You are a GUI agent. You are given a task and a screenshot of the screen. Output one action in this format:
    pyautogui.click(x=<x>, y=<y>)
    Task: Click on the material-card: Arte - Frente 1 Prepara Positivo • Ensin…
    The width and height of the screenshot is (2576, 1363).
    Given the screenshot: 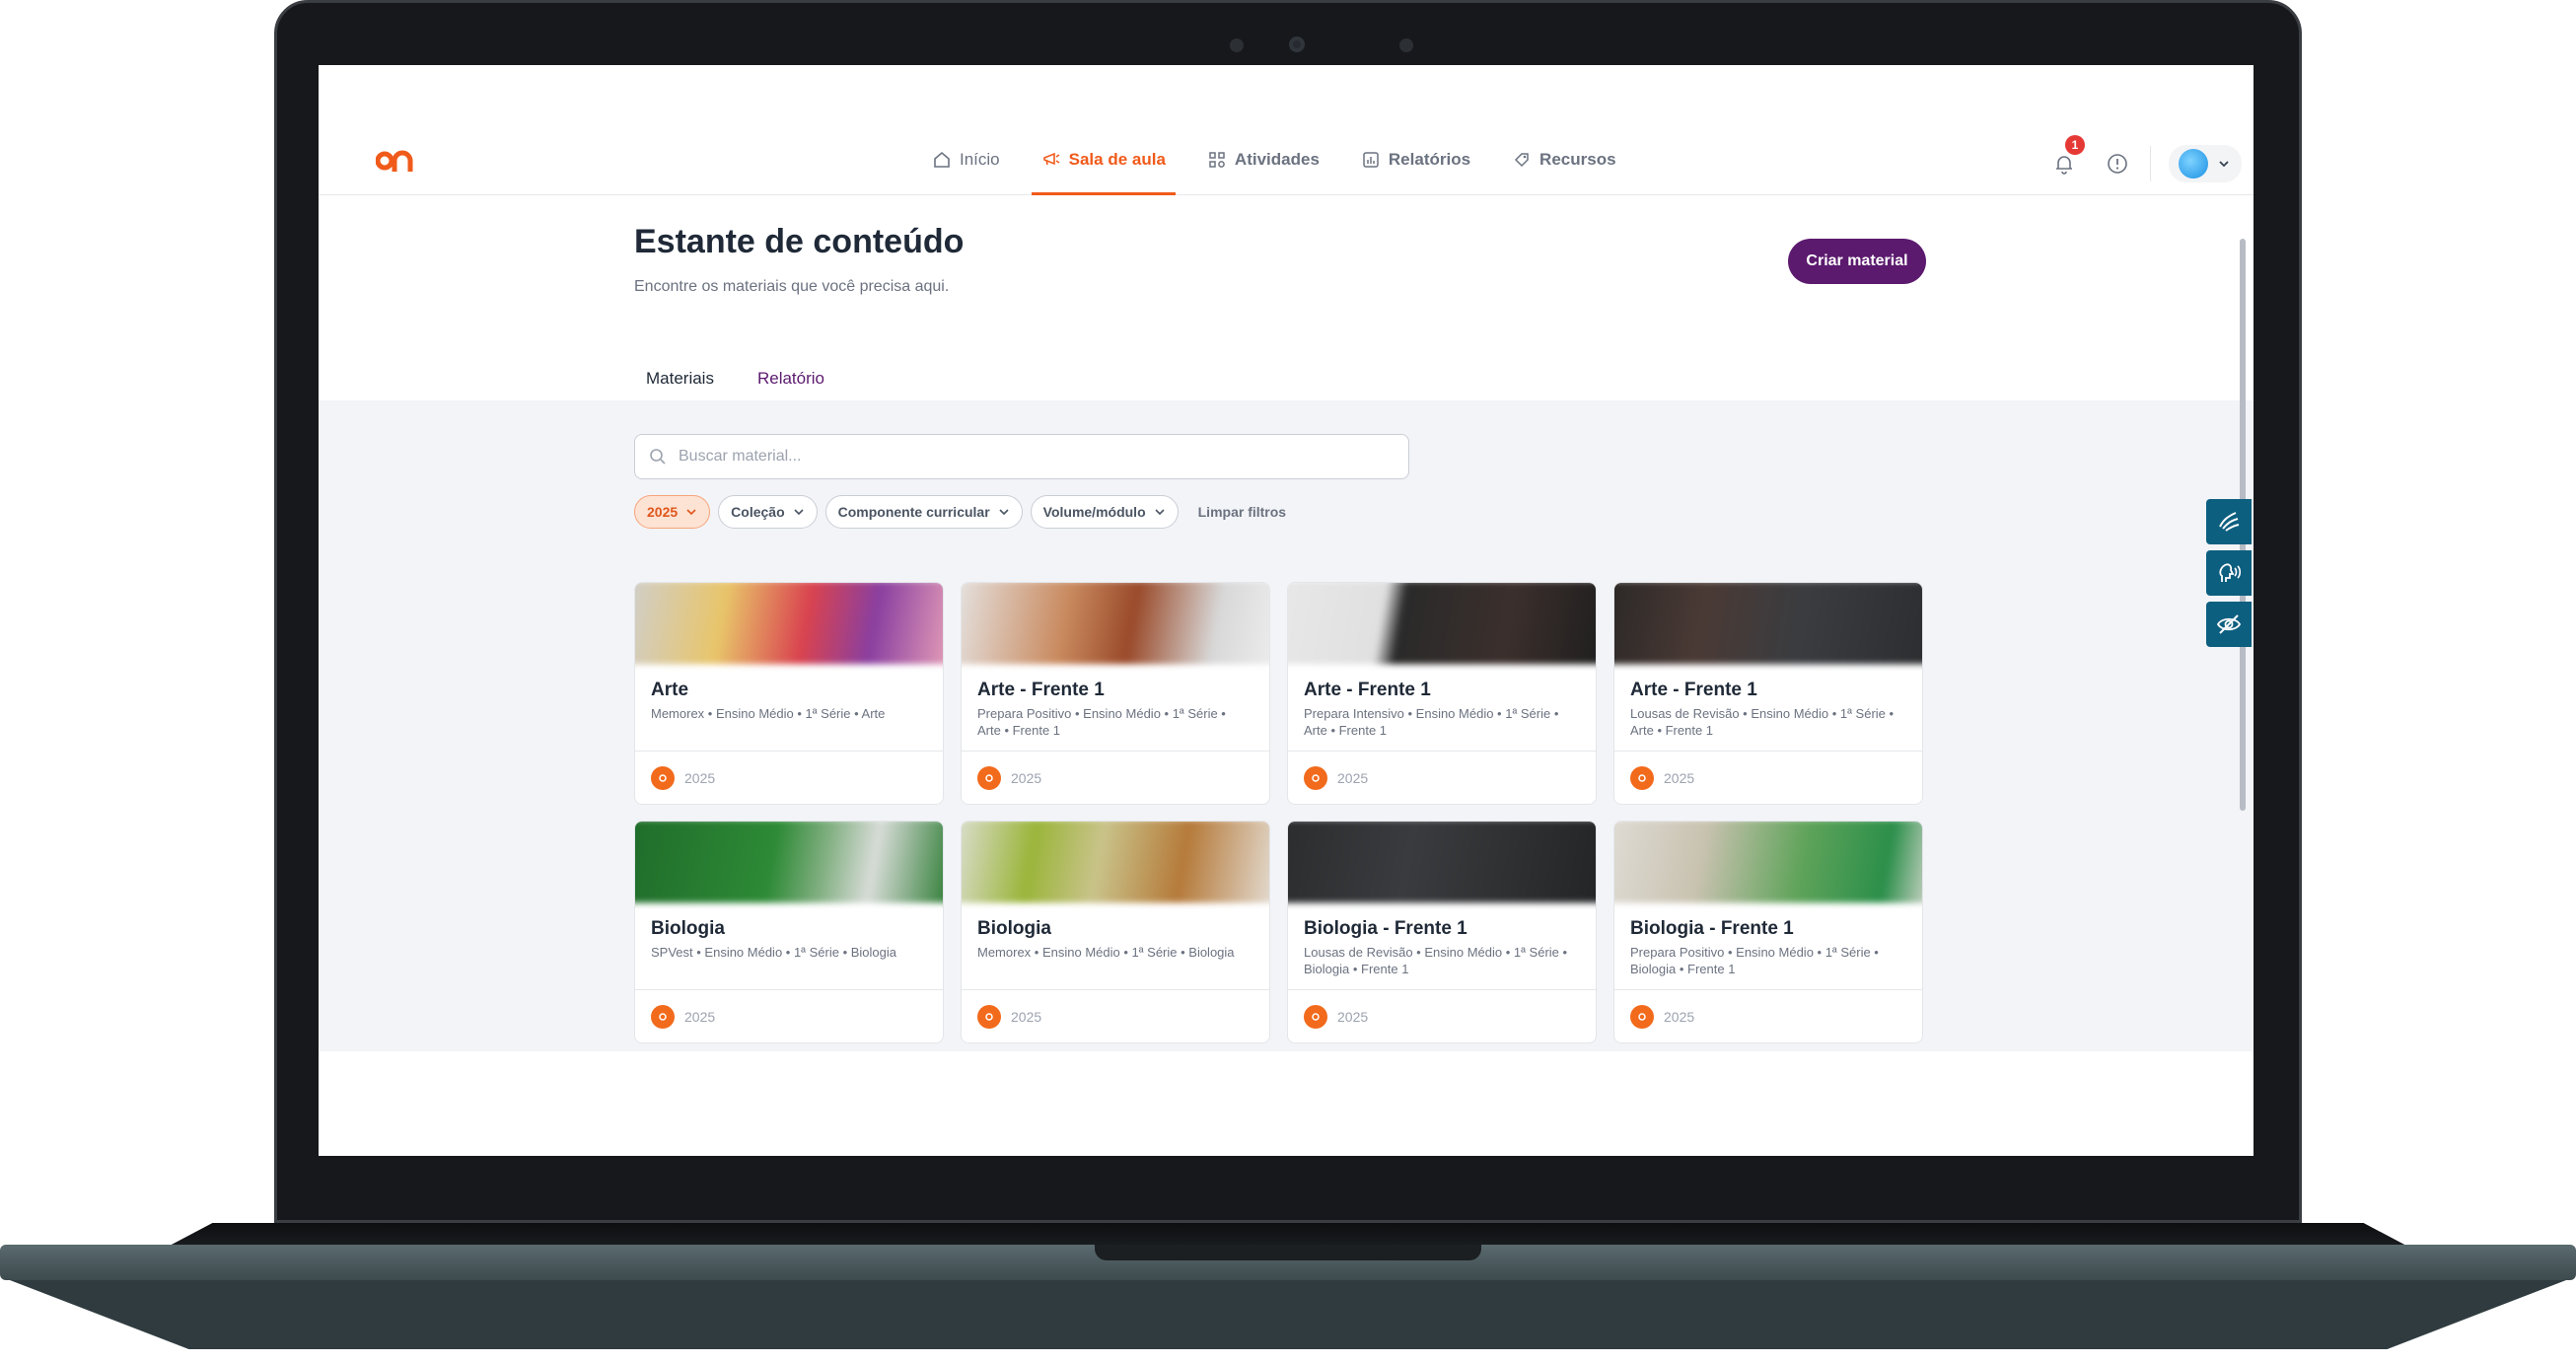 What is the action you would take?
    pyautogui.click(x=1115, y=694)
    